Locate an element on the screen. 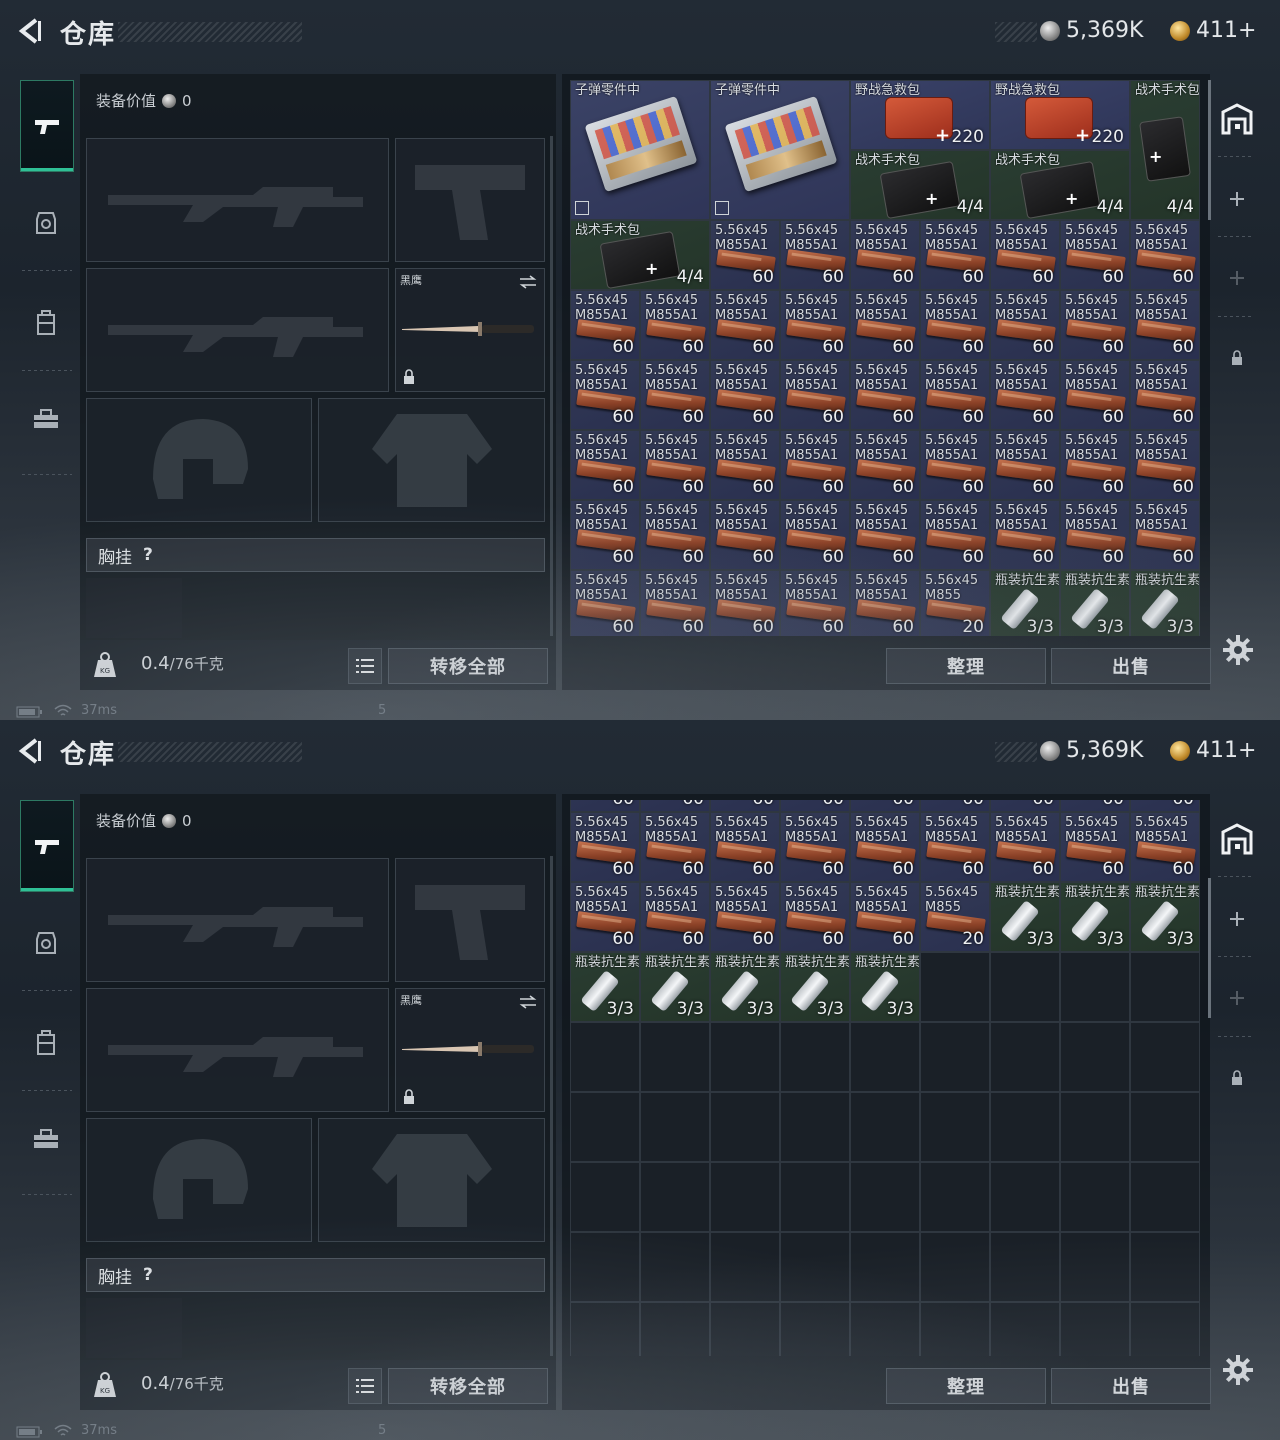 This screenshot has height=1440, width=1280. stash-item-redkit: + 野战急救包 220 is located at coordinates (920, 115).